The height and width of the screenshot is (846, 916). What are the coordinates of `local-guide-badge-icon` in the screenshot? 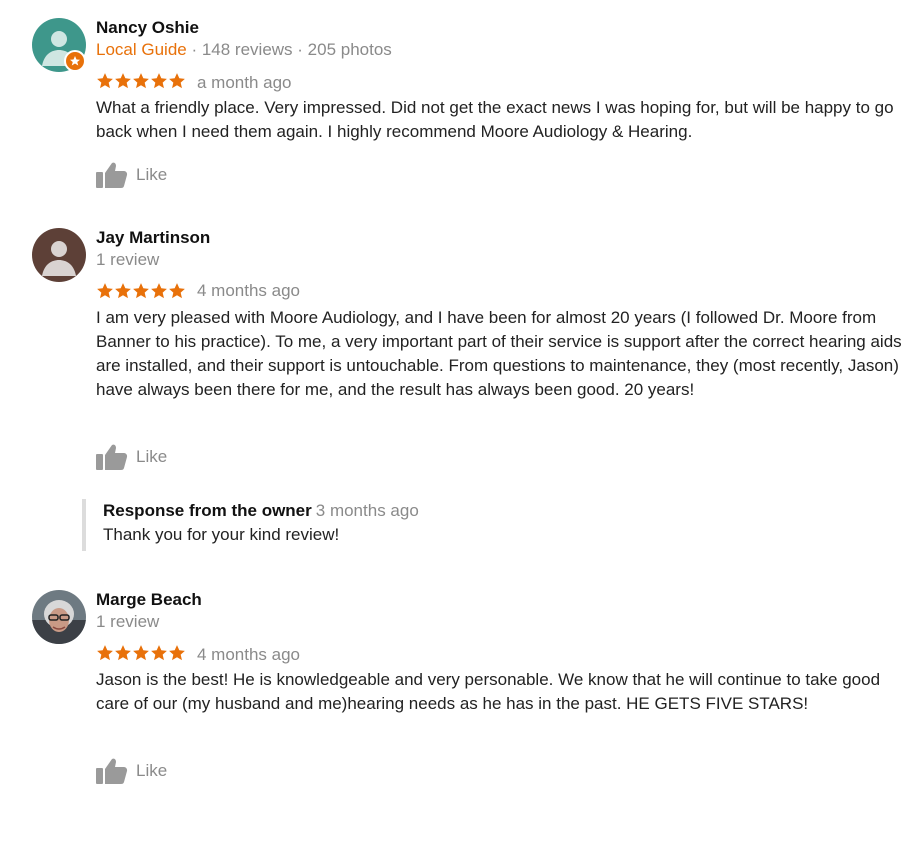 It's located at (75, 61).